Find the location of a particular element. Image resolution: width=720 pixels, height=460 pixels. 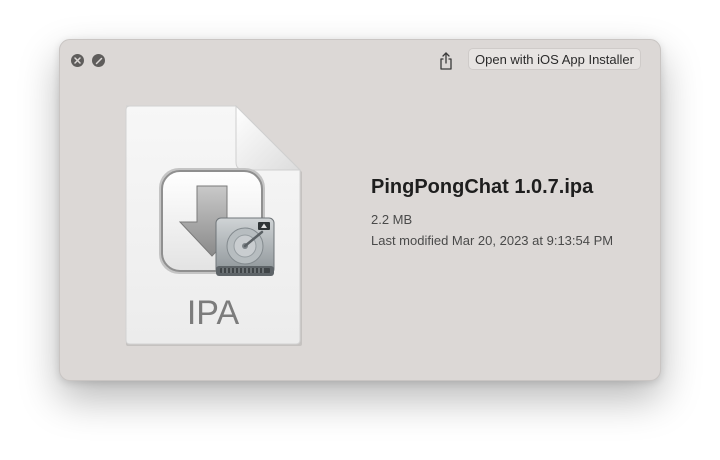

file-modified-date: Last modified Mar 20, 2023 at 9:13:54 PM is located at coordinates (492, 240).